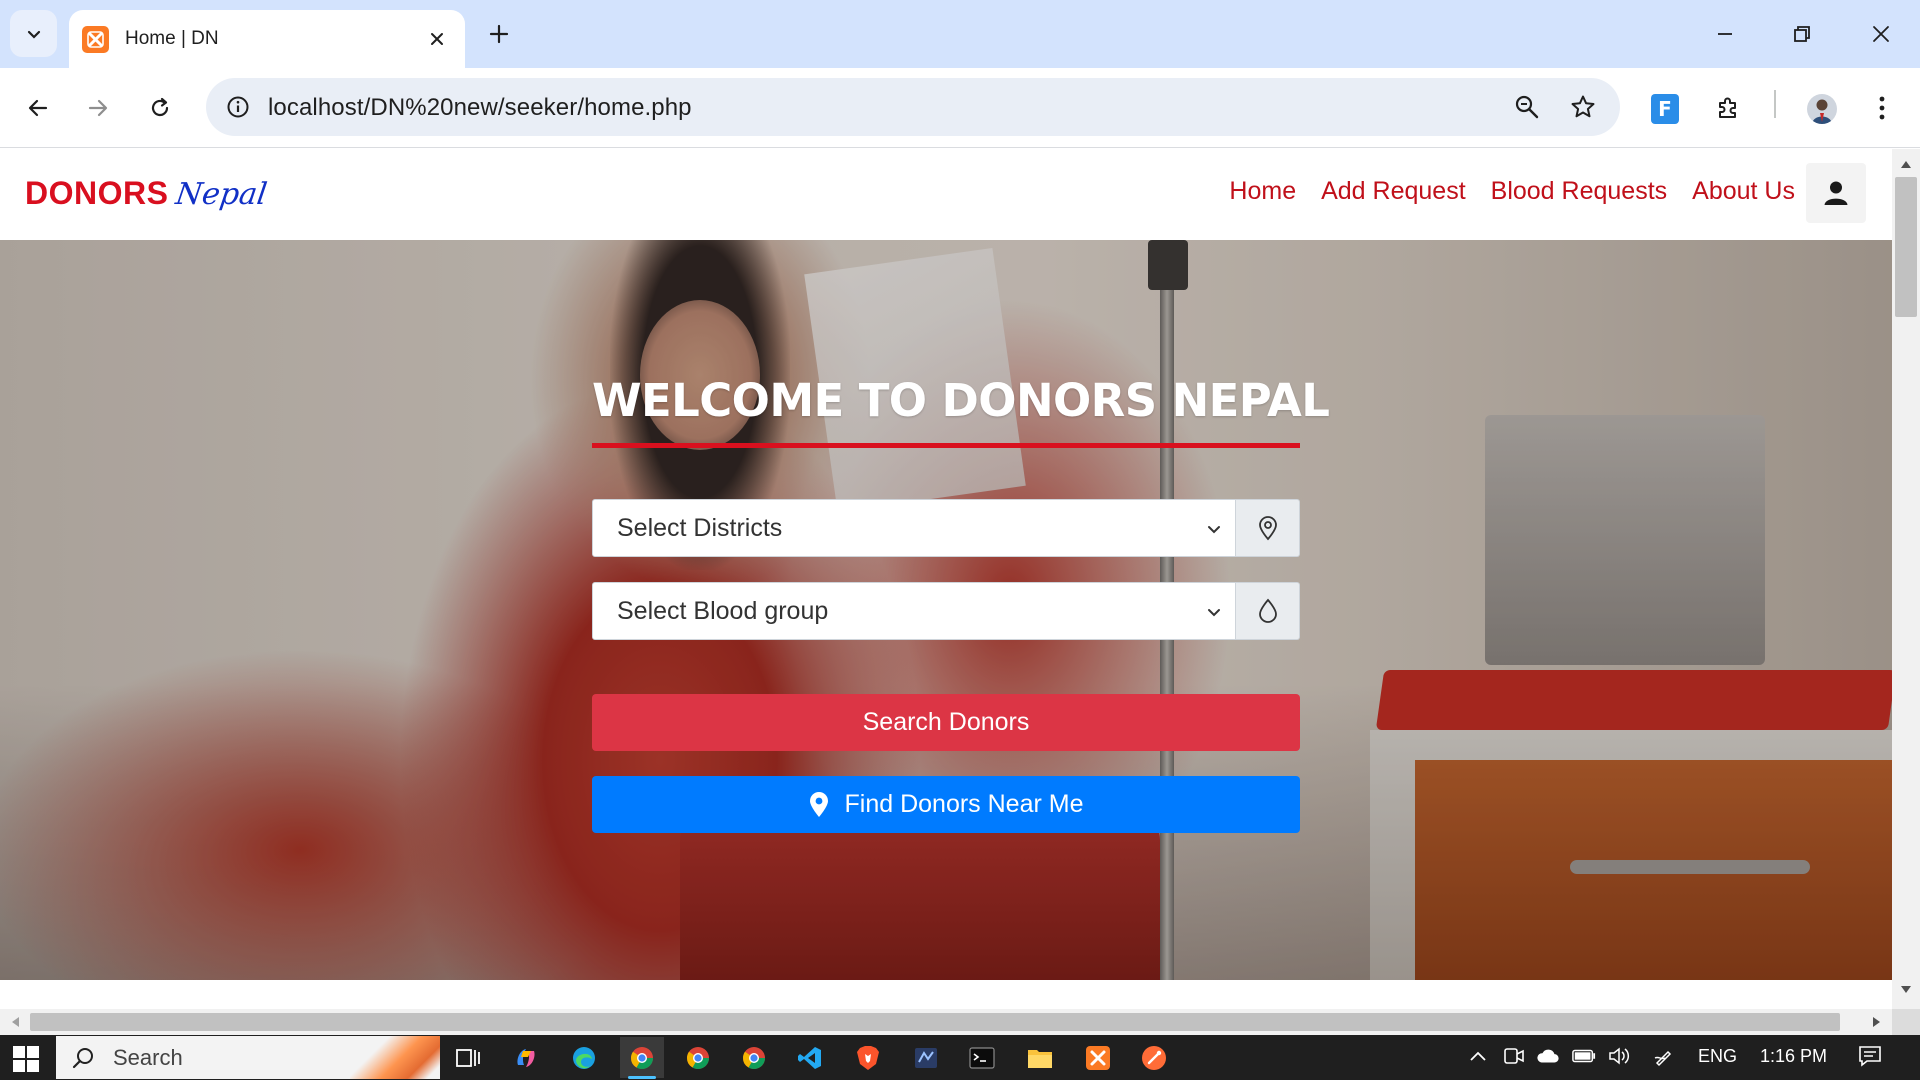  I want to click on zoom-magnifier-icon, so click(1527, 107).